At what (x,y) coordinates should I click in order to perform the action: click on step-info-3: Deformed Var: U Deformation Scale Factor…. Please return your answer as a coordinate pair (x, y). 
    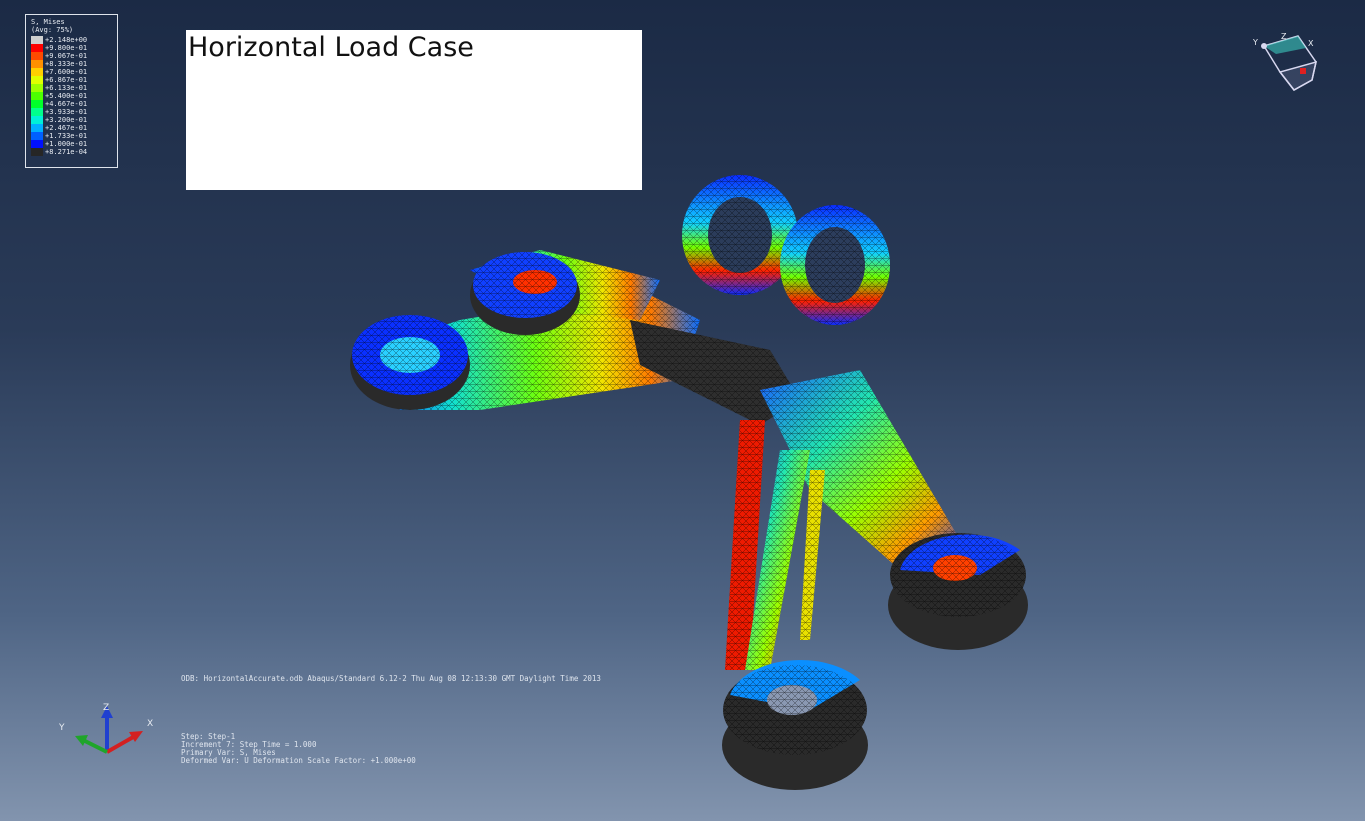
    Looking at the image, I should click on (298, 760).